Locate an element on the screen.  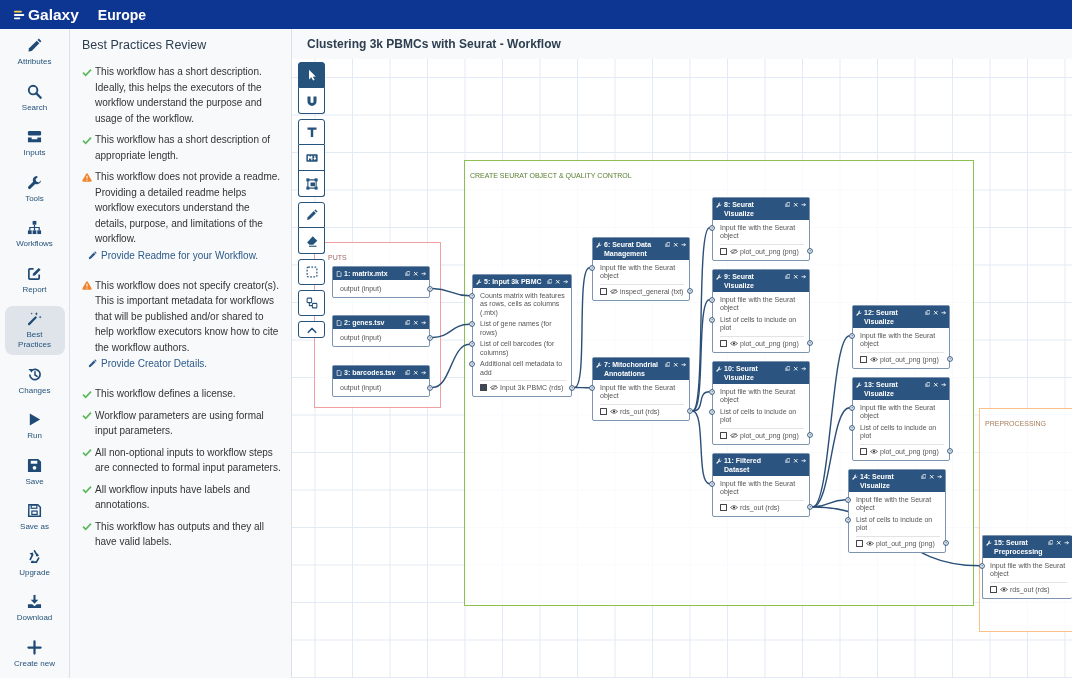
activity-bar-item: Report is located at coordinates (34, 280).